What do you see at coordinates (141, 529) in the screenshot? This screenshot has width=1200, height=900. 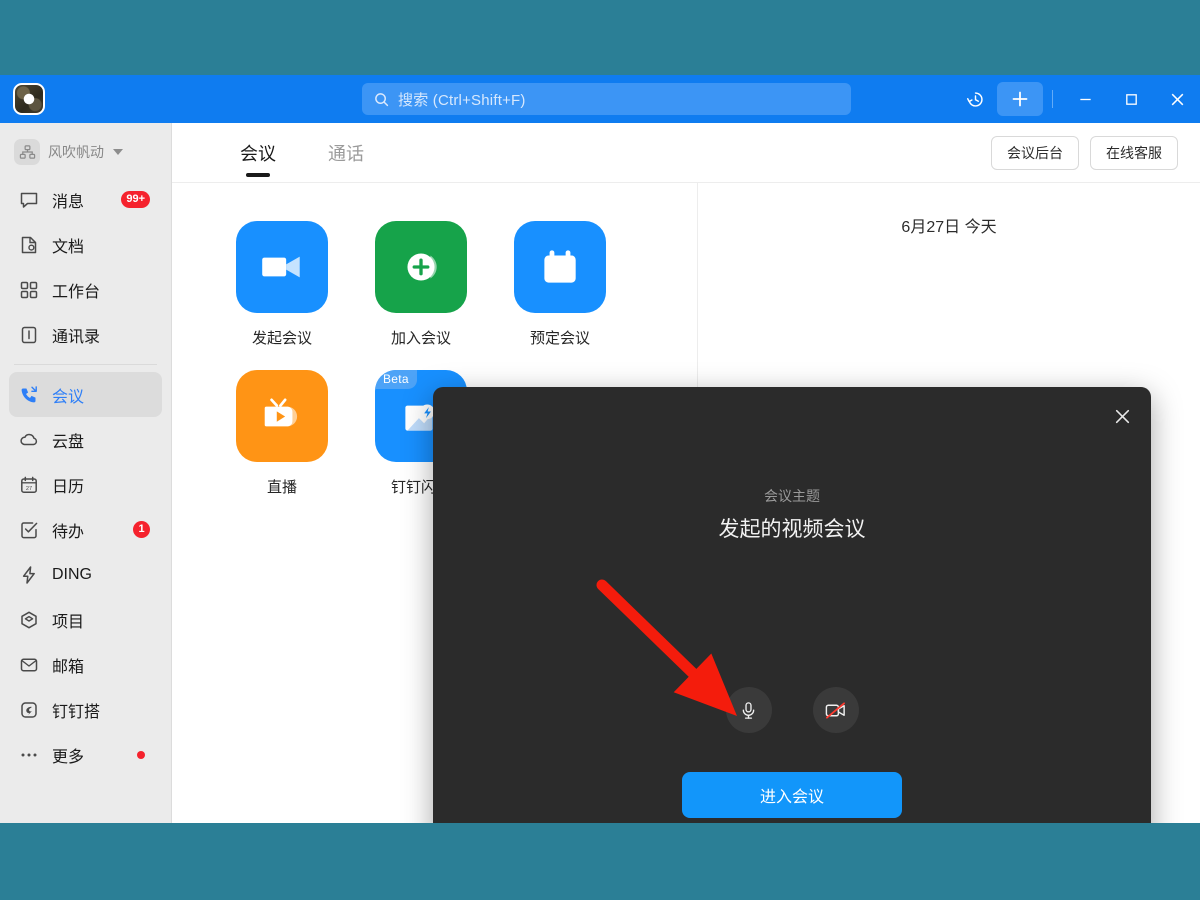 I see `unread-badge: 1` at bounding box center [141, 529].